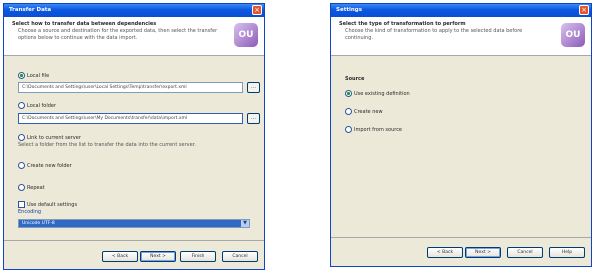 The height and width of the screenshot is (278, 597). I want to click on checkbox-label: Use default settings, so click(52, 205).